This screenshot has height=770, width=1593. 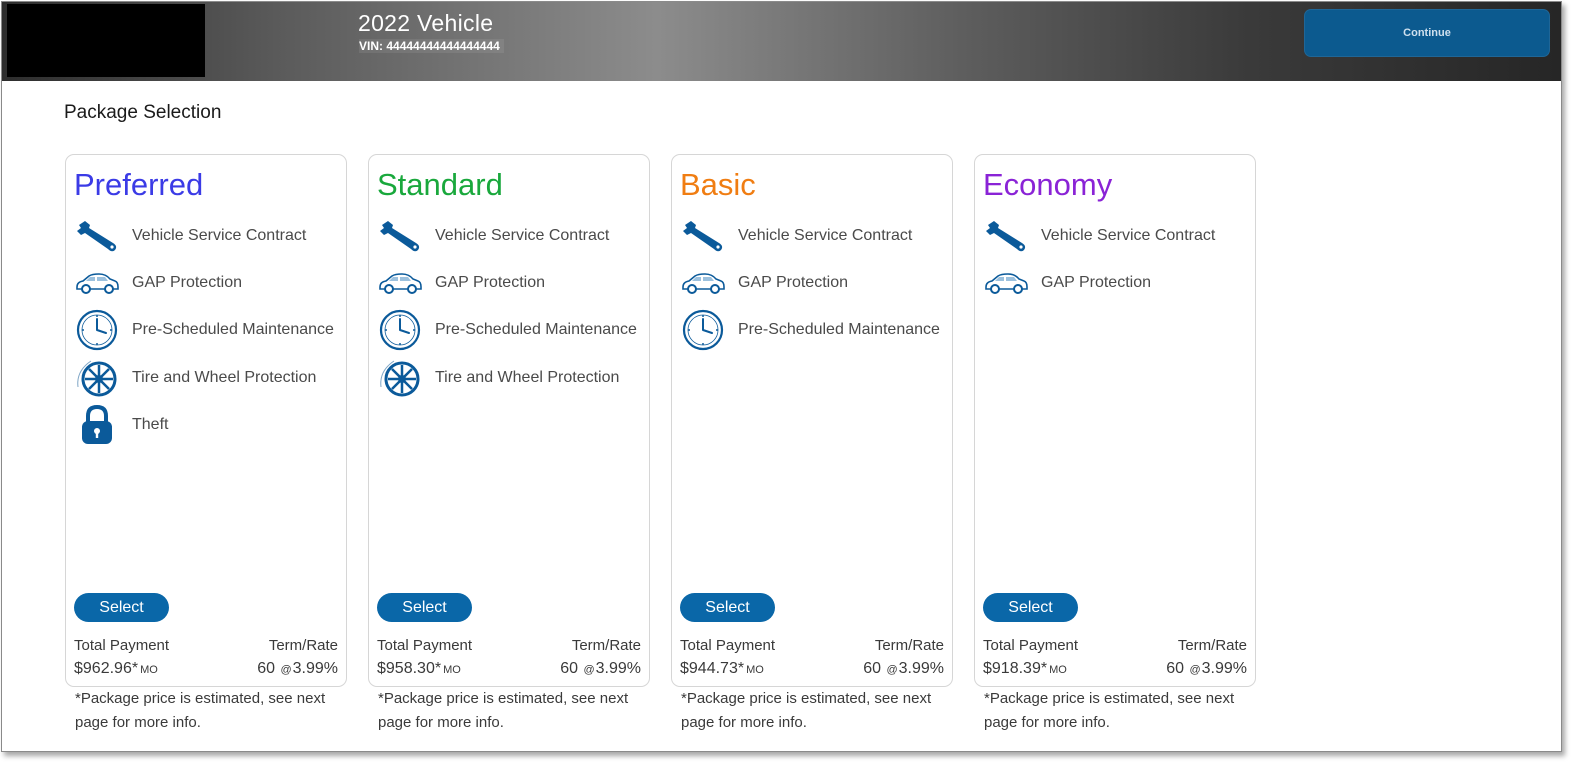 I want to click on payment-amount: $958.30* MO, so click(x=419, y=669).